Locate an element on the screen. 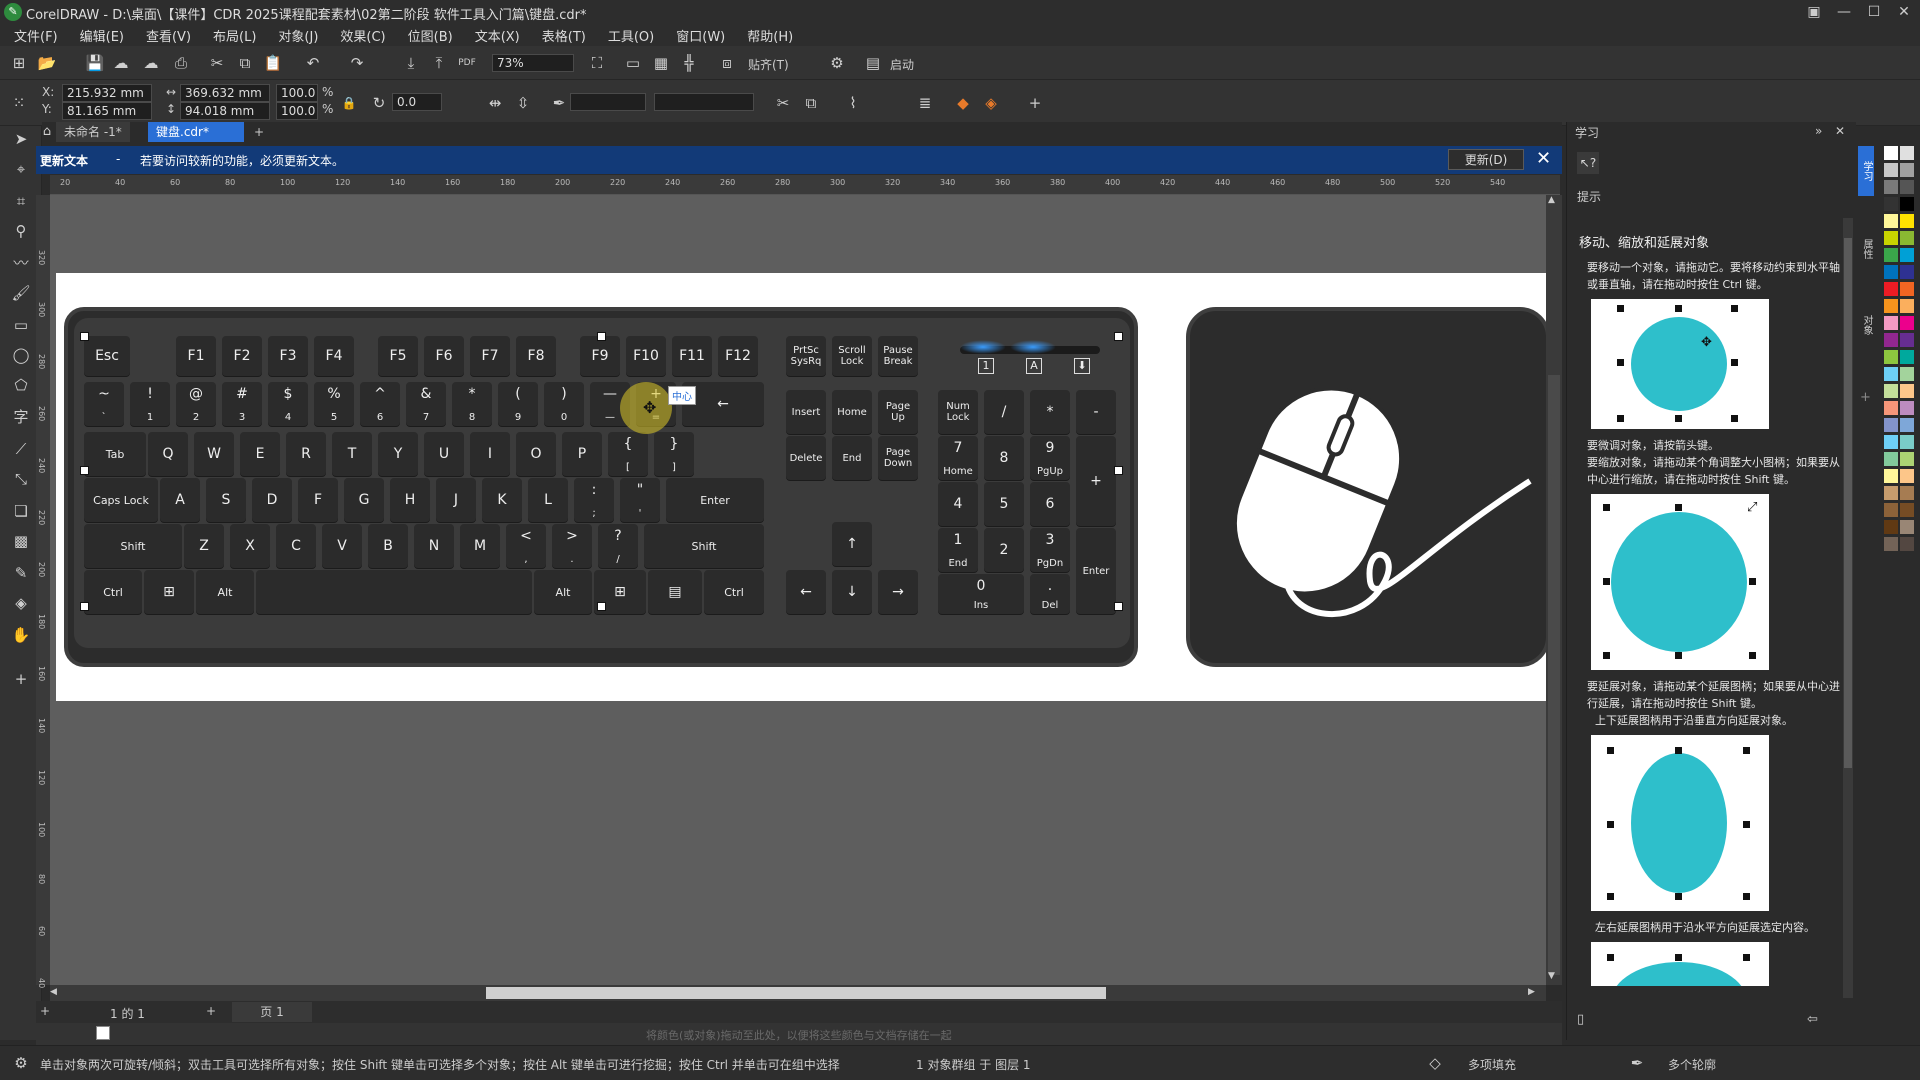 Image resolution: width=1920 pixels, height=1080 pixels. tab-keyboard: 键盘.cdr* is located at coordinates (196, 132).